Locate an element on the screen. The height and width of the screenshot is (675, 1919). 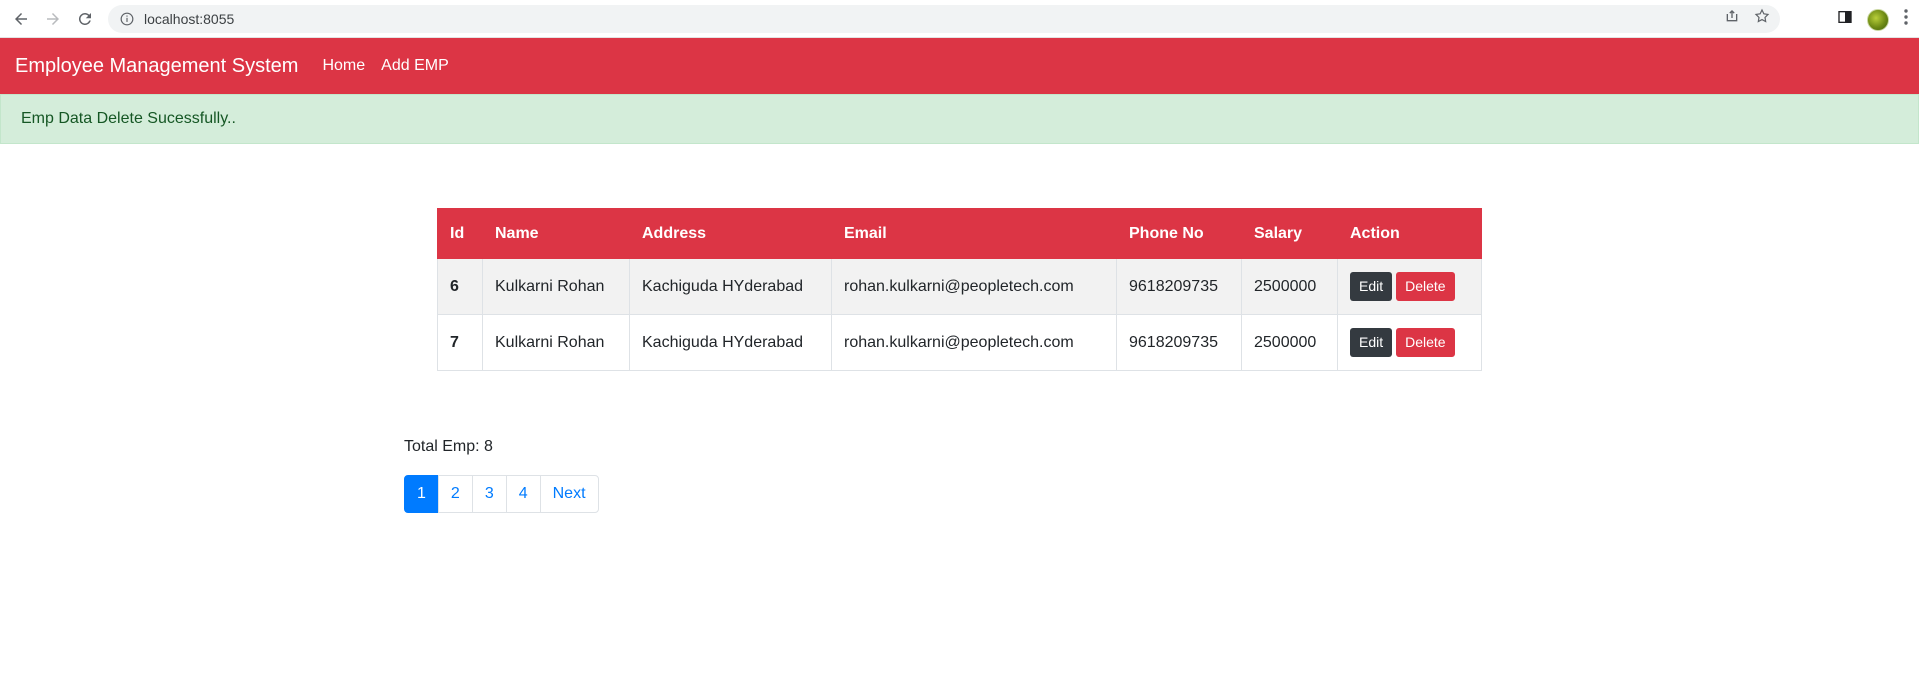
star-icon is located at coordinates (1762, 17).